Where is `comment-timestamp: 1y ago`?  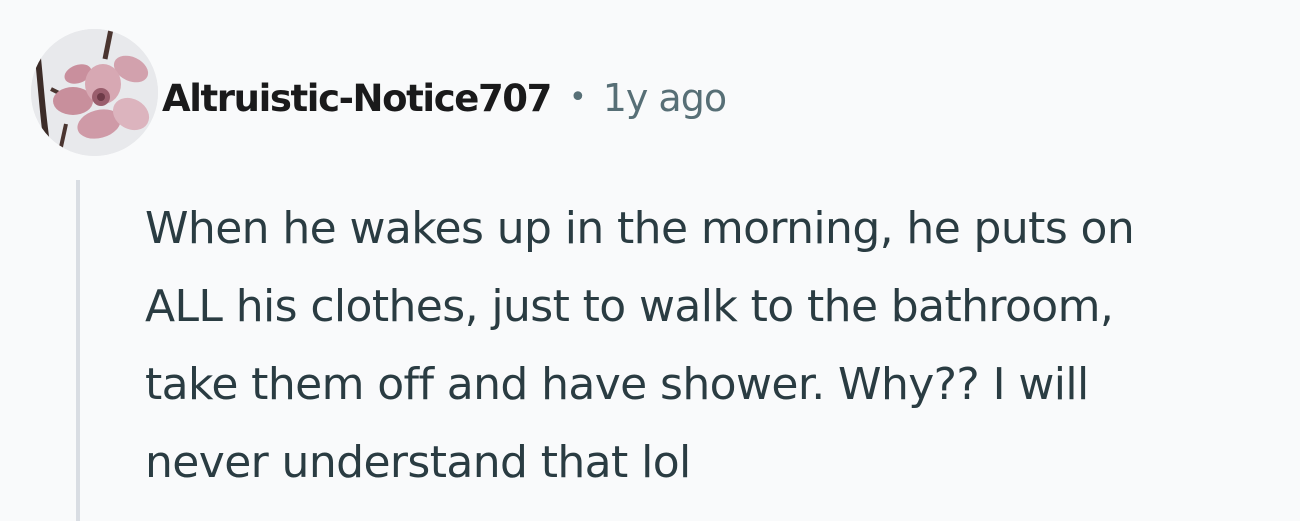
comment-timestamp: 1y ago is located at coordinates (665, 98).